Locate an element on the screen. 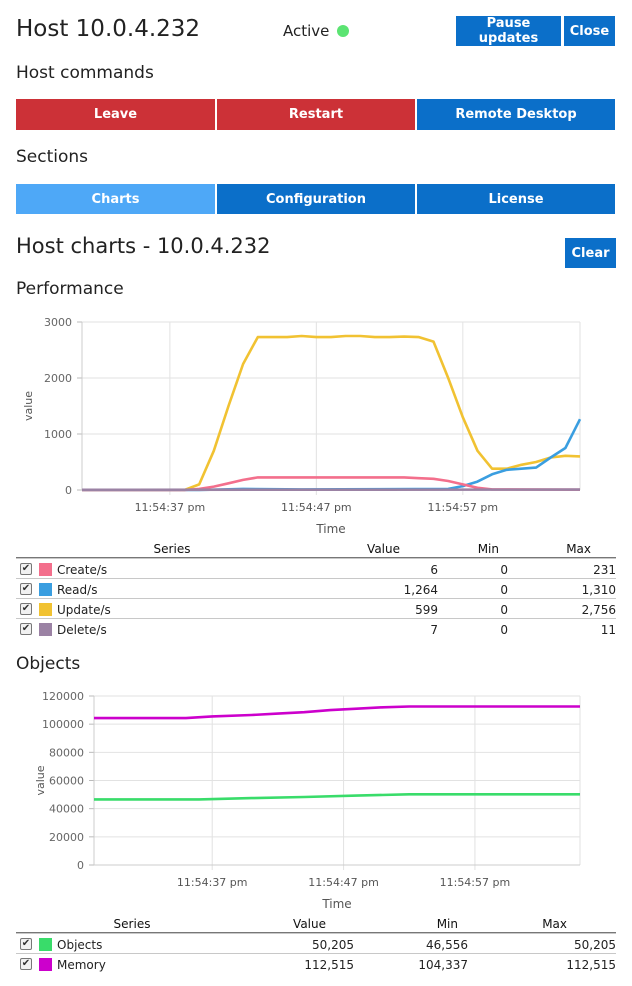  series-line-update-s is located at coordinates (331, 413).